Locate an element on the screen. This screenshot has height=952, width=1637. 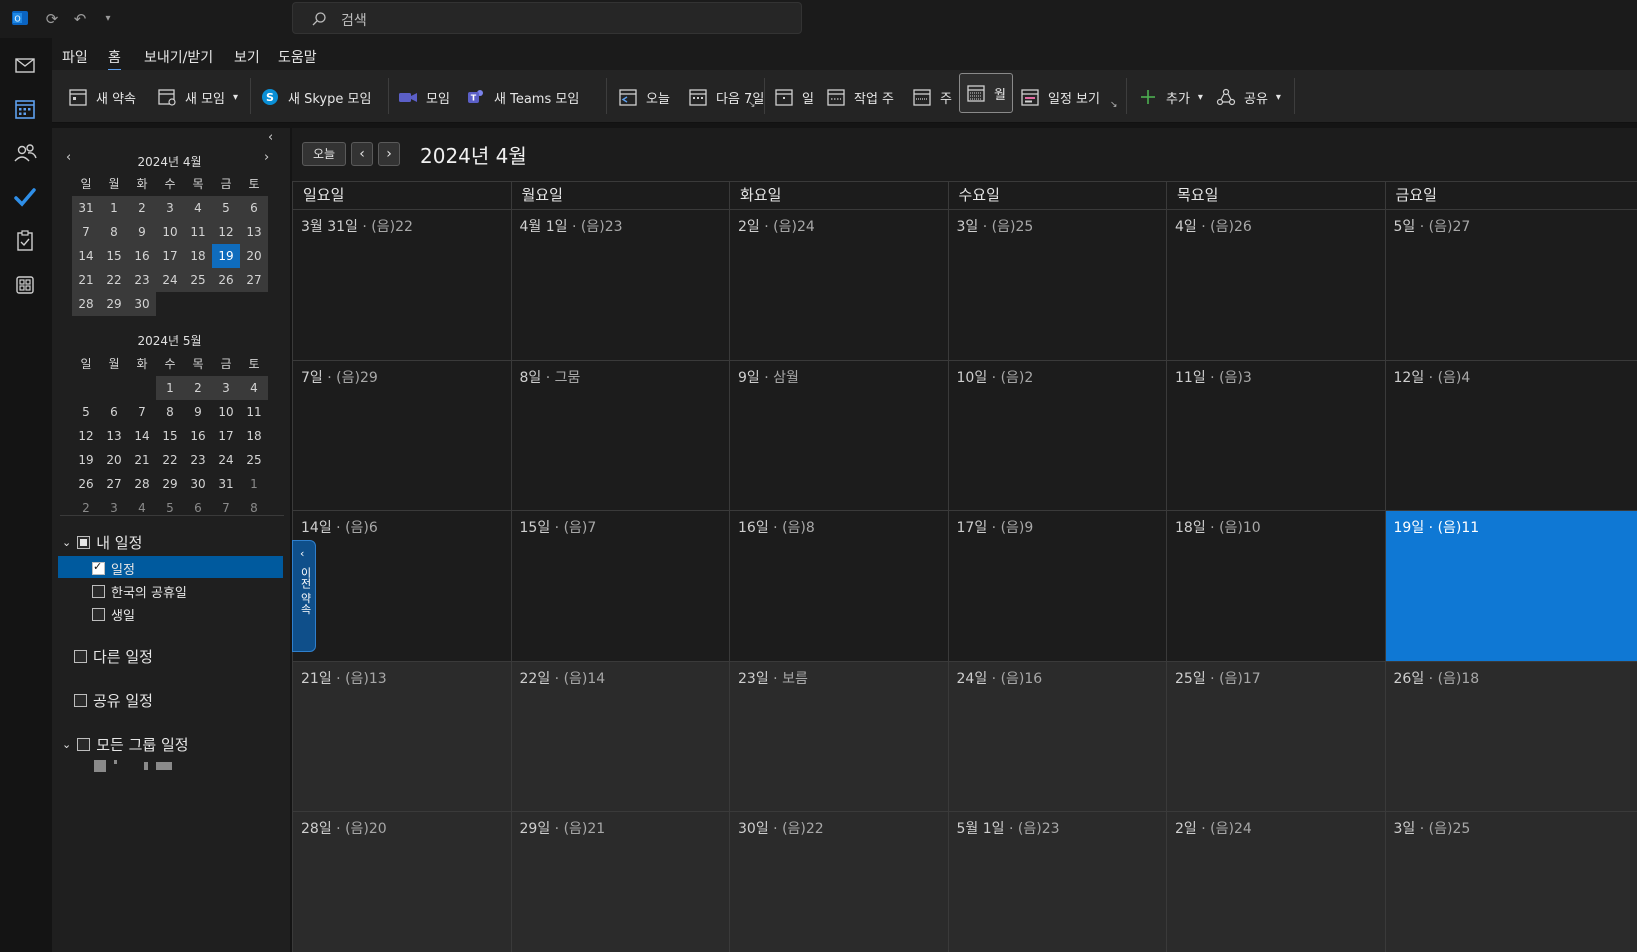
calendar-day-cell: 24일 · (음)16 is located at coordinates (1056, 735).